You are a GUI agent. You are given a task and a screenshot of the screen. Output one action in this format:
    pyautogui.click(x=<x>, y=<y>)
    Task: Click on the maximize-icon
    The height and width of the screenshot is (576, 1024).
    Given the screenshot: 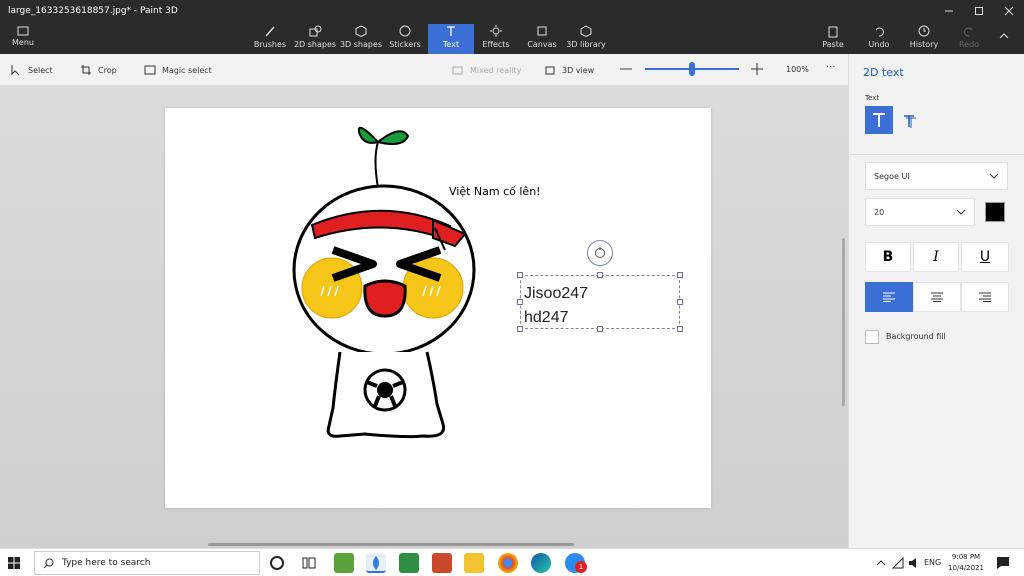 What is the action you would take?
    pyautogui.click(x=979, y=11)
    